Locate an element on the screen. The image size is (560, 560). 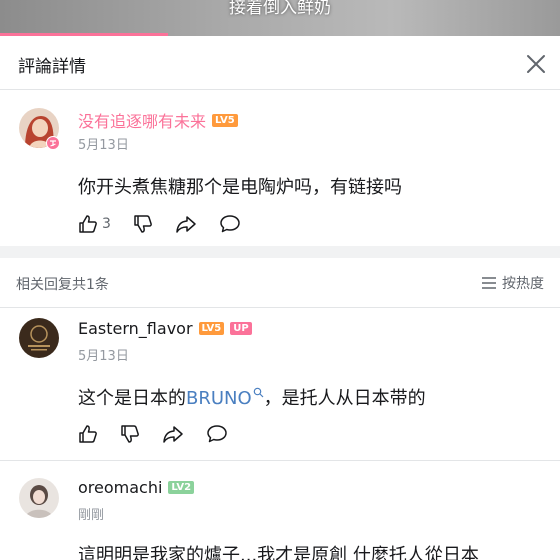
up-badge: UP is located at coordinates (241, 328).